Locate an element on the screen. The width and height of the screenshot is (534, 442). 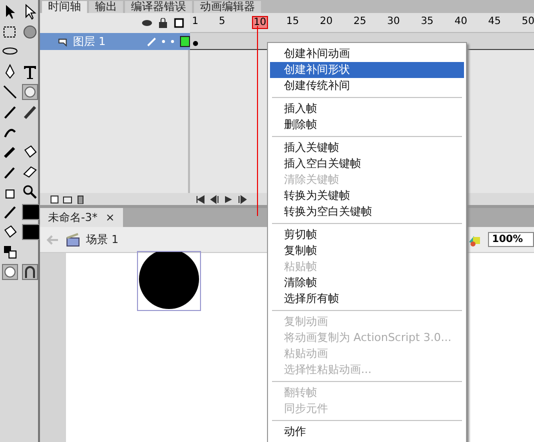
layer-color-square is located at coordinates (185, 41).